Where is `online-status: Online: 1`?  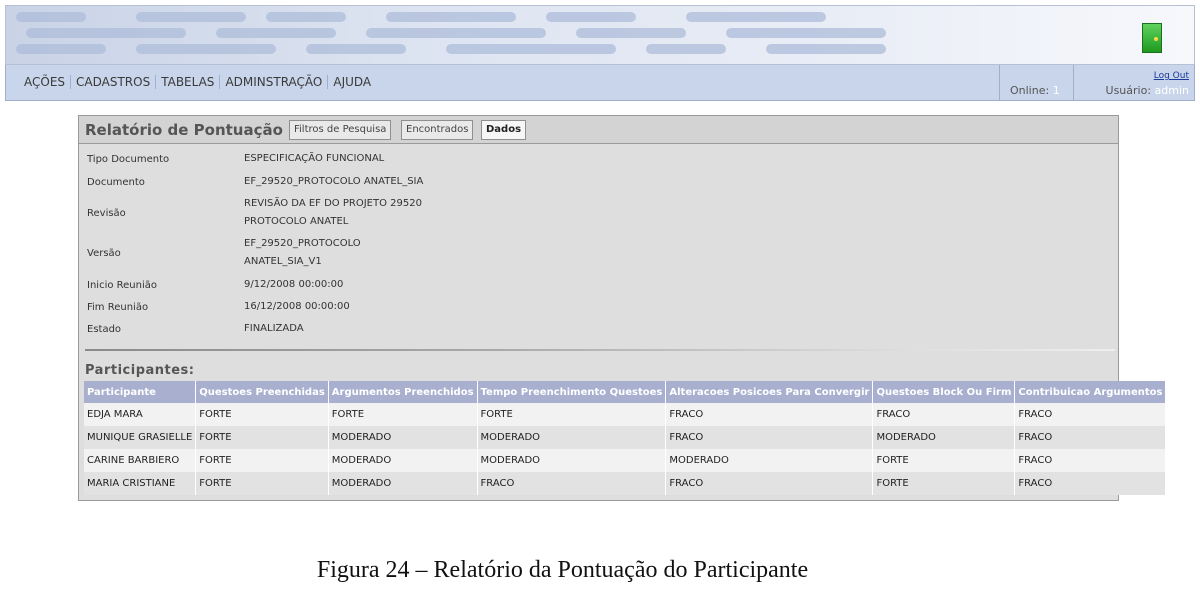
online-status: Online: 1 is located at coordinates (1036, 83).